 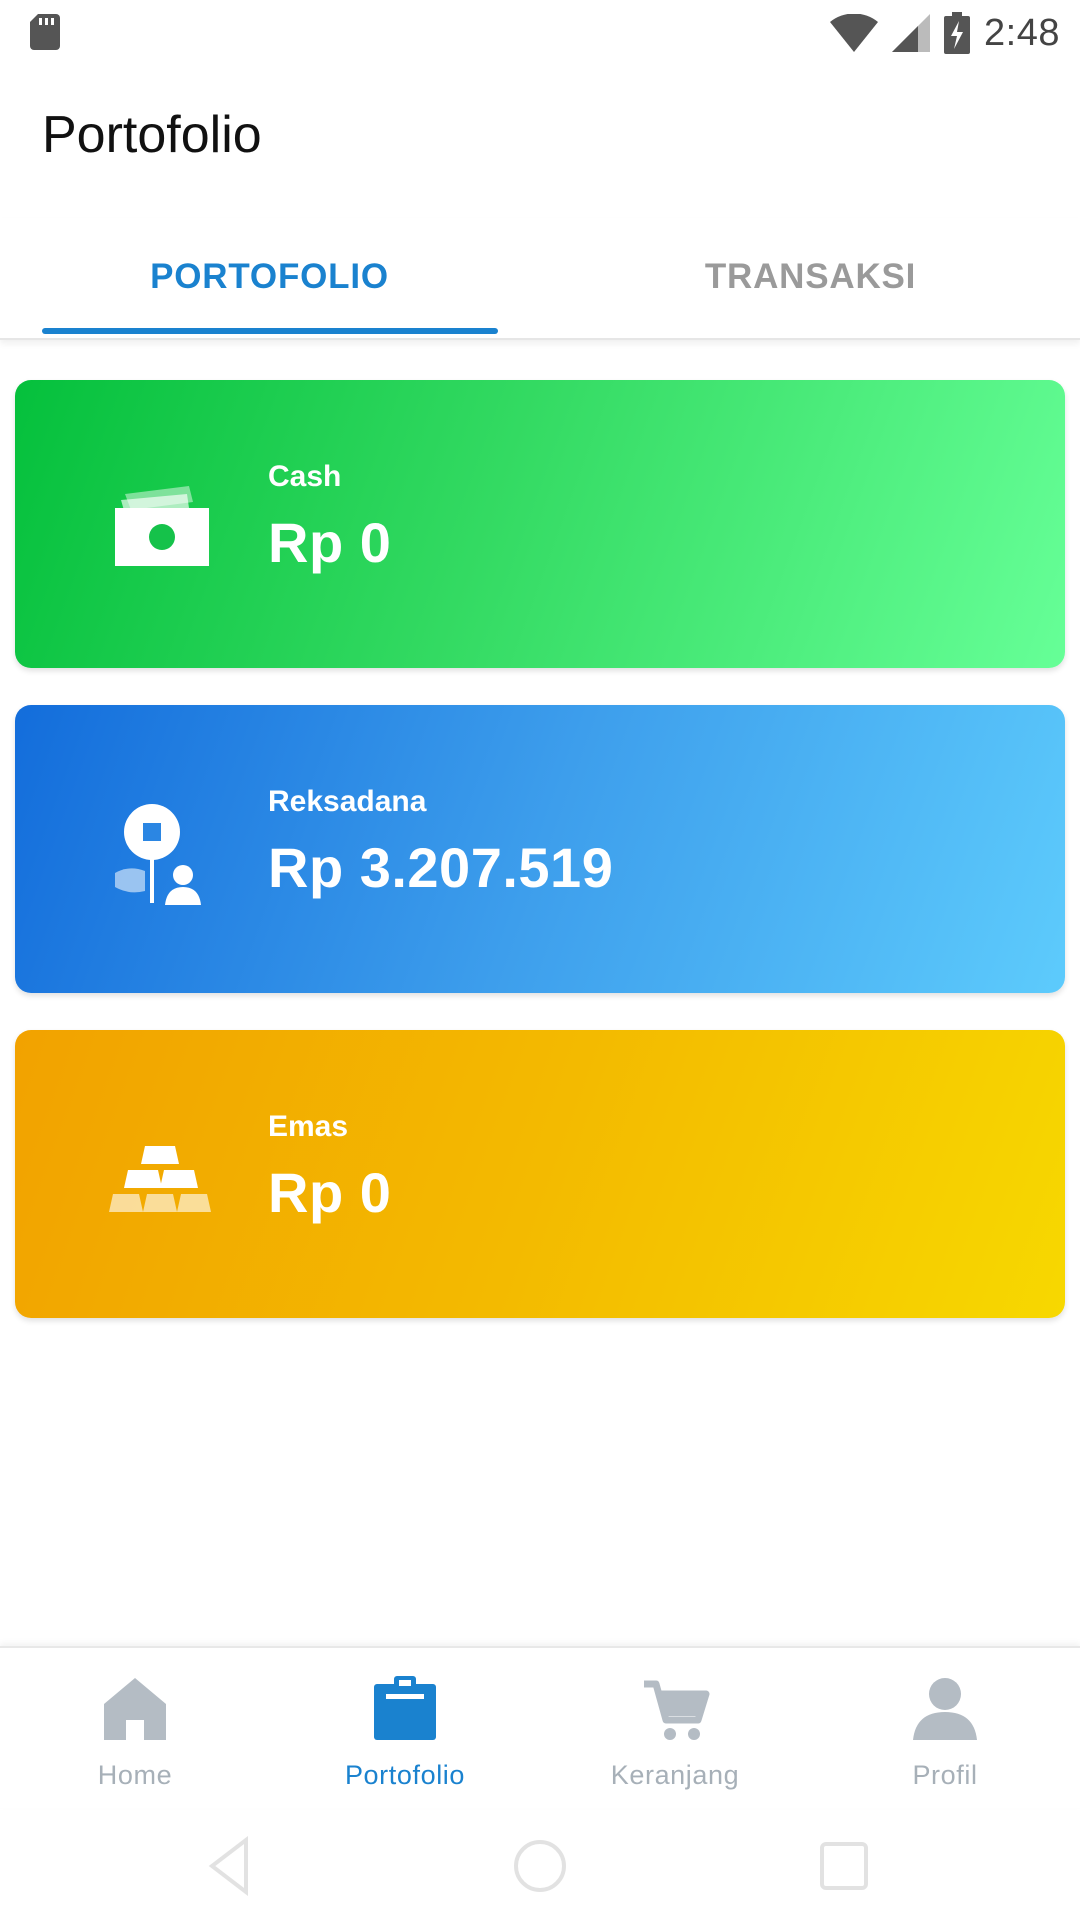 What do you see at coordinates (269, 277) in the screenshot?
I see `tab-portofolio: PORTOFOLIO` at bounding box center [269, 277].